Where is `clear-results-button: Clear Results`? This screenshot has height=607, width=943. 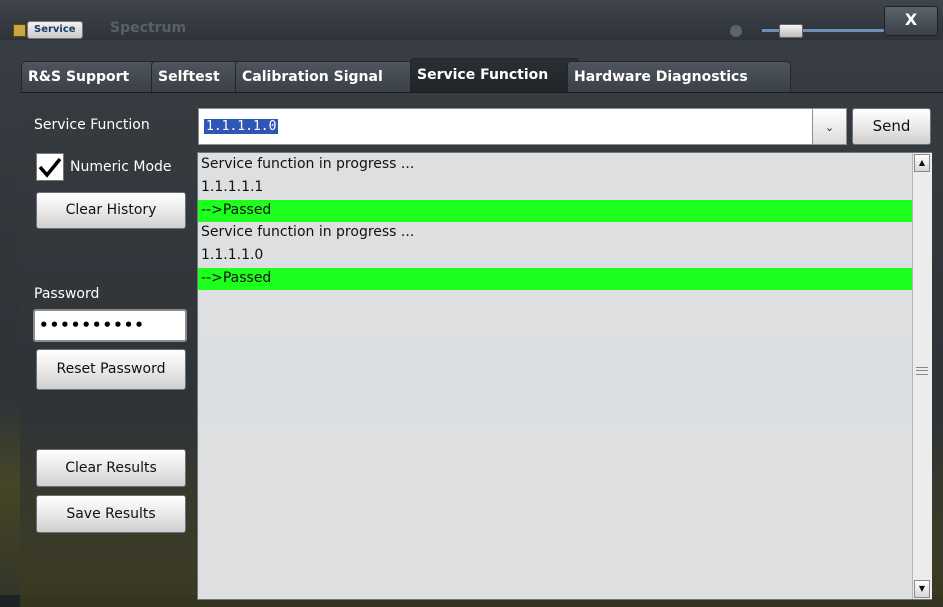 clear-results-button: Clear Results is located at coordinates (111, 468).